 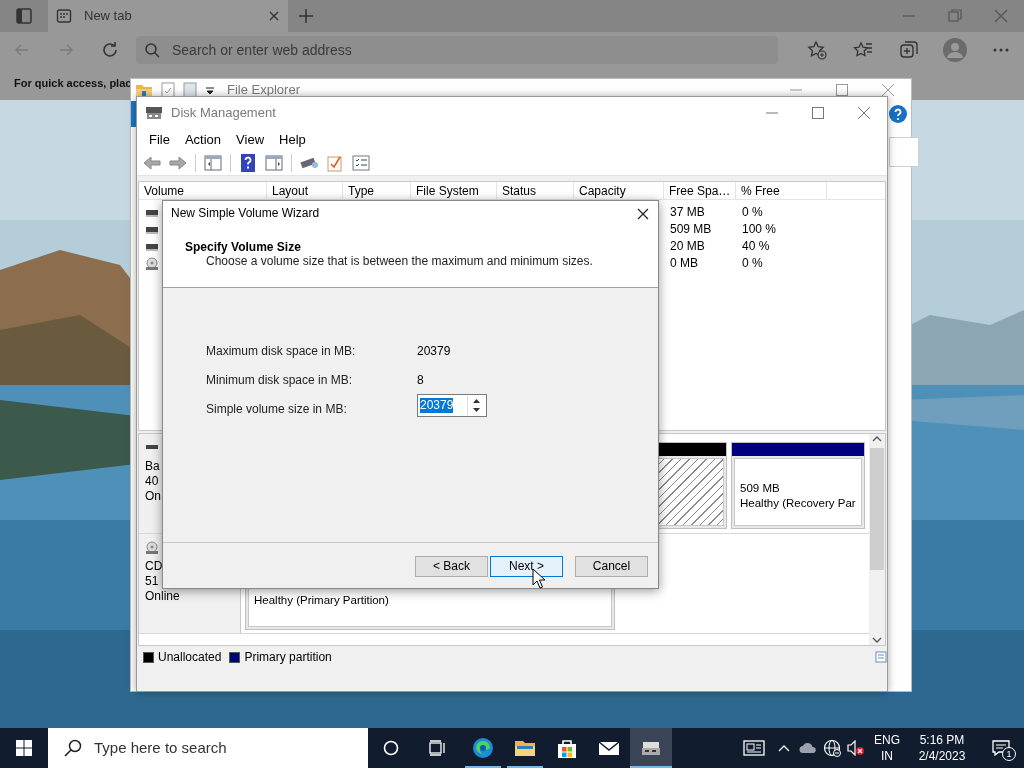 What do you see at coordinates (144, 90) in the screenshot?
I see `folder-icon` at bounding box center [144, 90].